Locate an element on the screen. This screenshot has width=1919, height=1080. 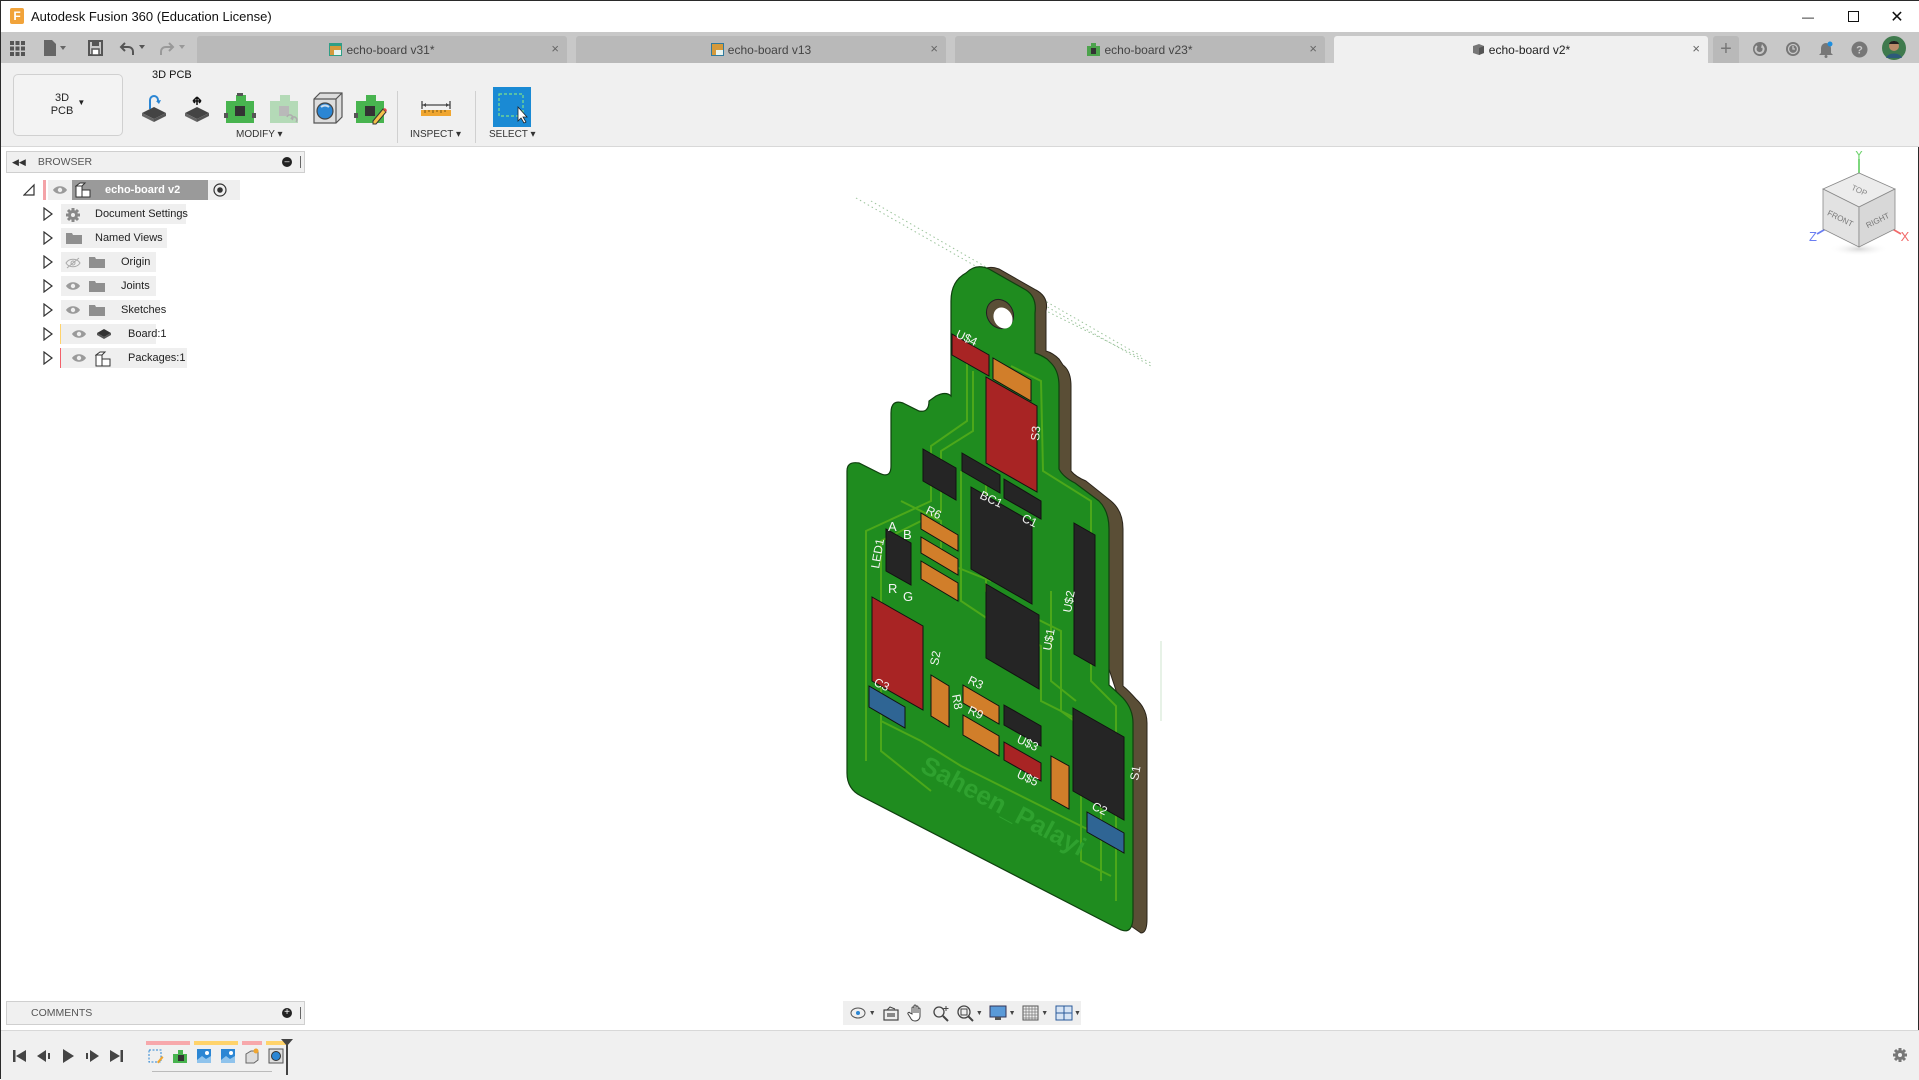
browser-item-document-settings: Document Settings is located at coordinates (151, 214).